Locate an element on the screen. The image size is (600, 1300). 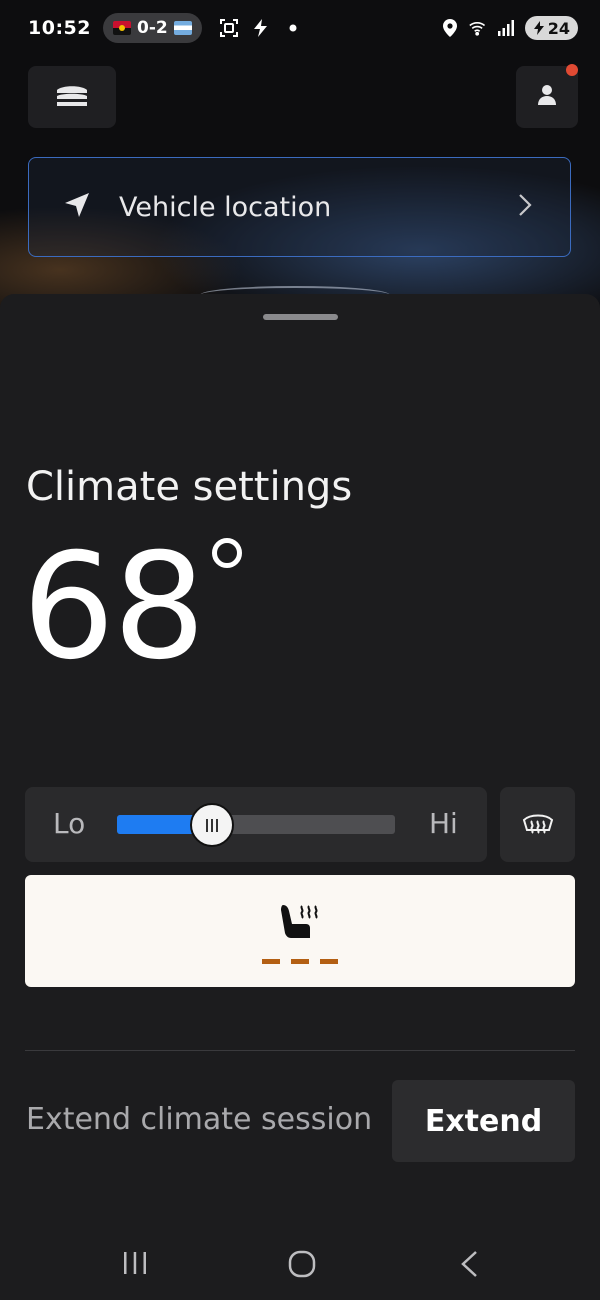
battery-icon: 24 is located at coordinates (551, 28).